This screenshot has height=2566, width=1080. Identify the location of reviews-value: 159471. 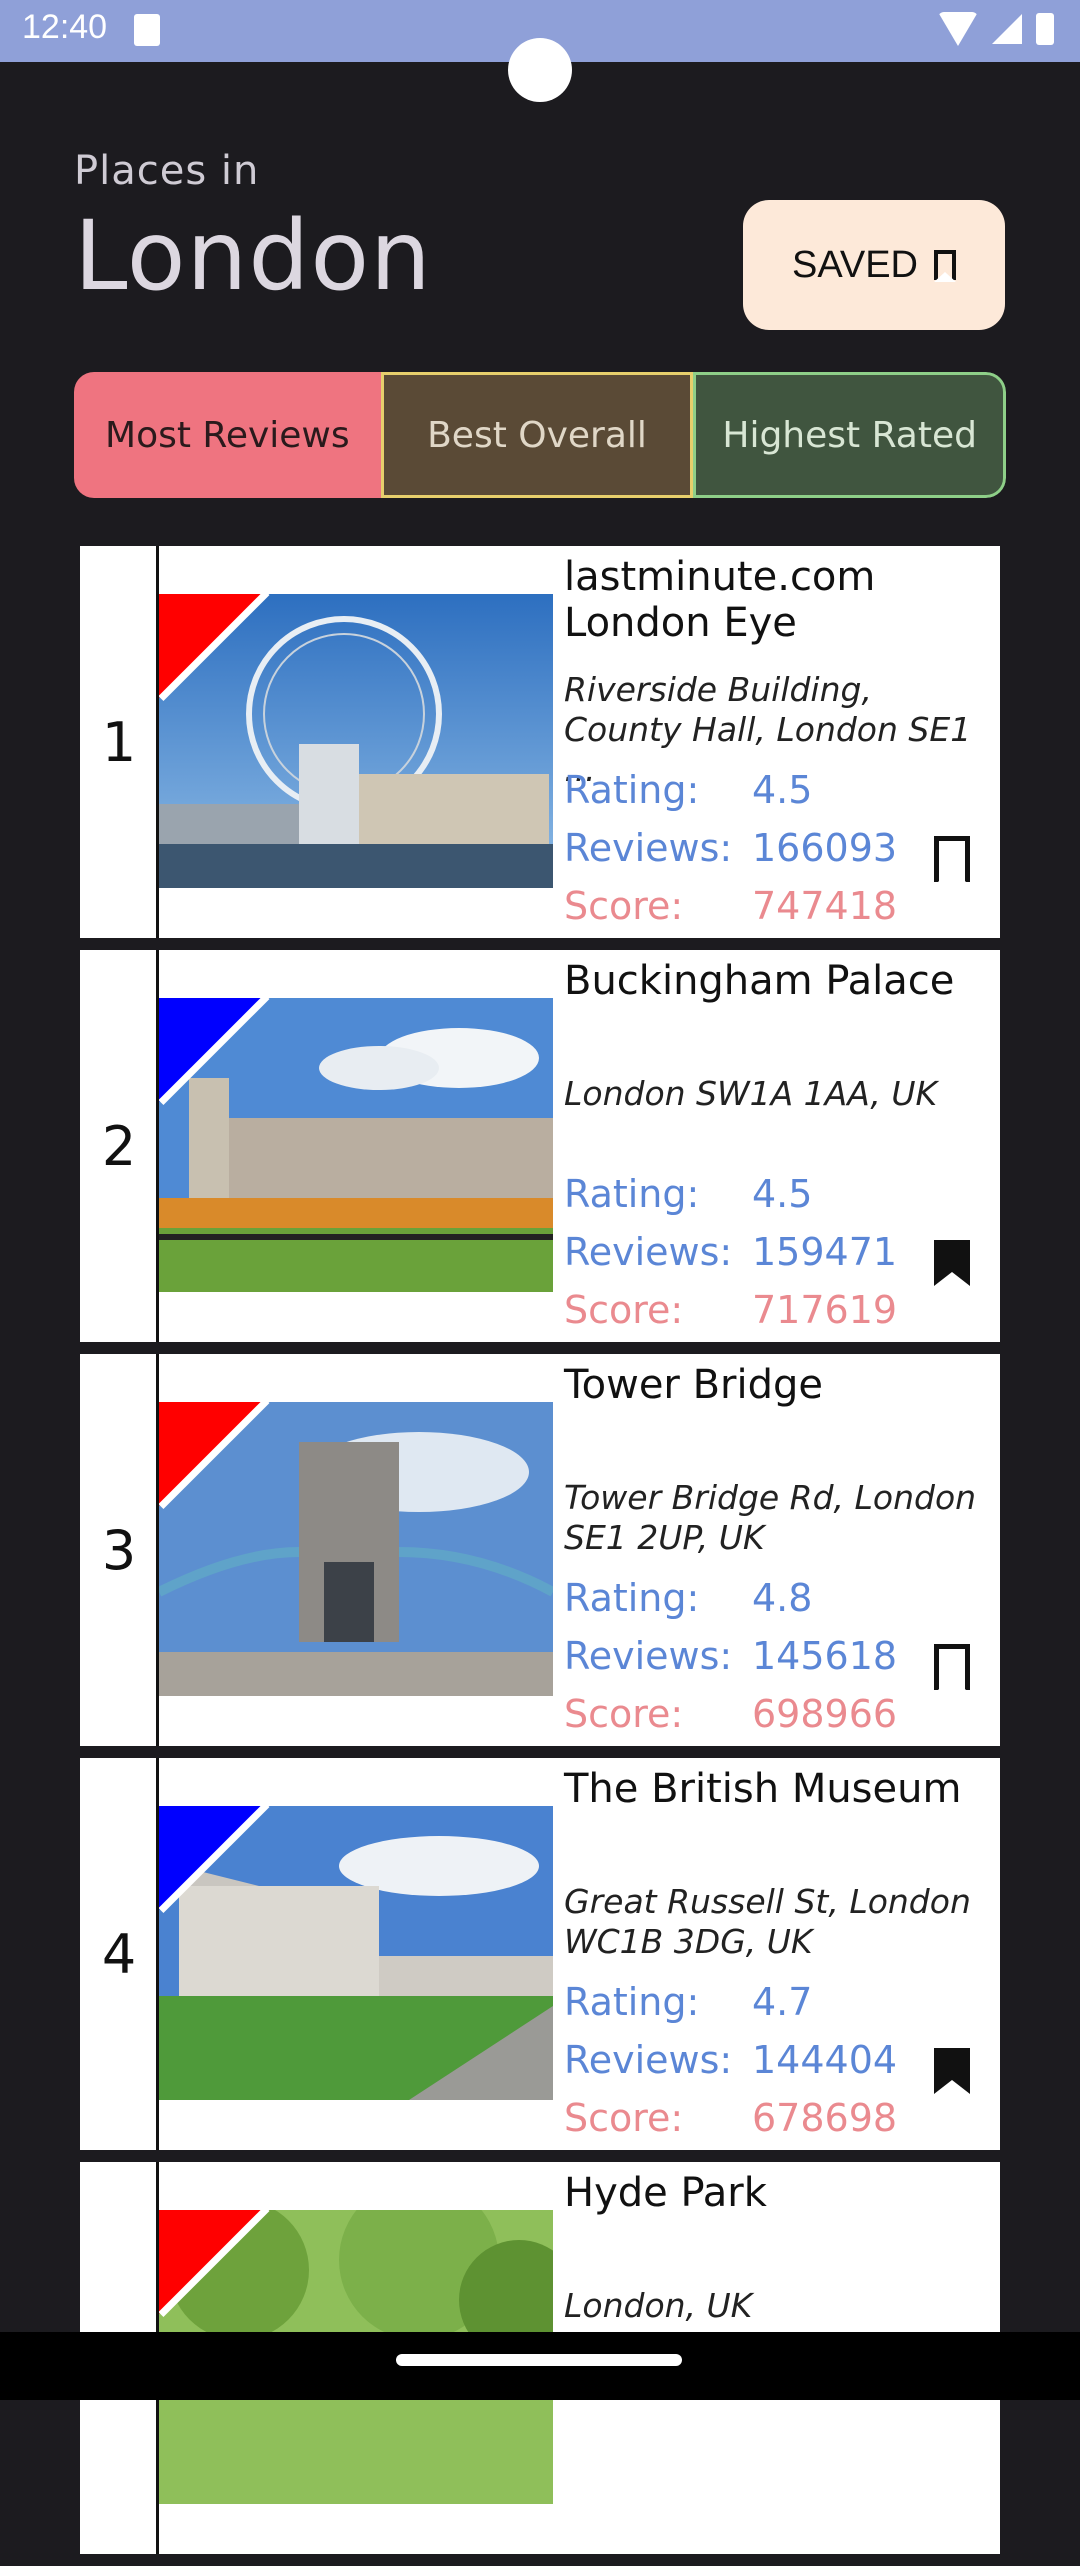
(825, 1252).